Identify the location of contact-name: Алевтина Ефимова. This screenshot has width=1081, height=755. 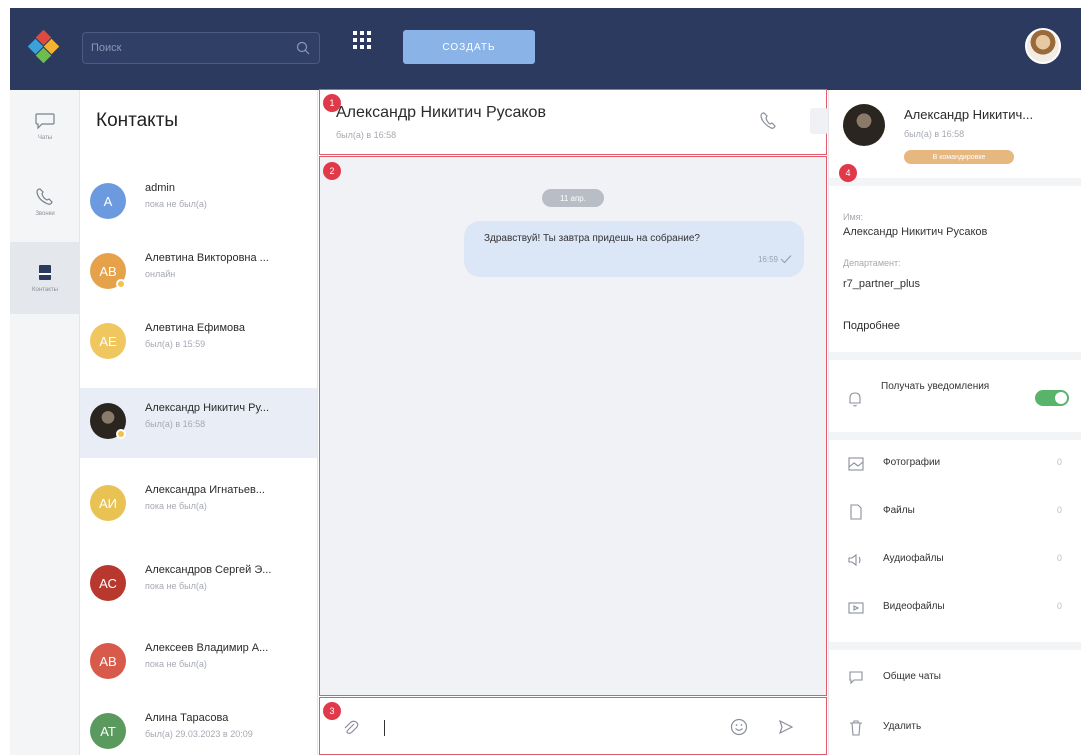
(195, 328).